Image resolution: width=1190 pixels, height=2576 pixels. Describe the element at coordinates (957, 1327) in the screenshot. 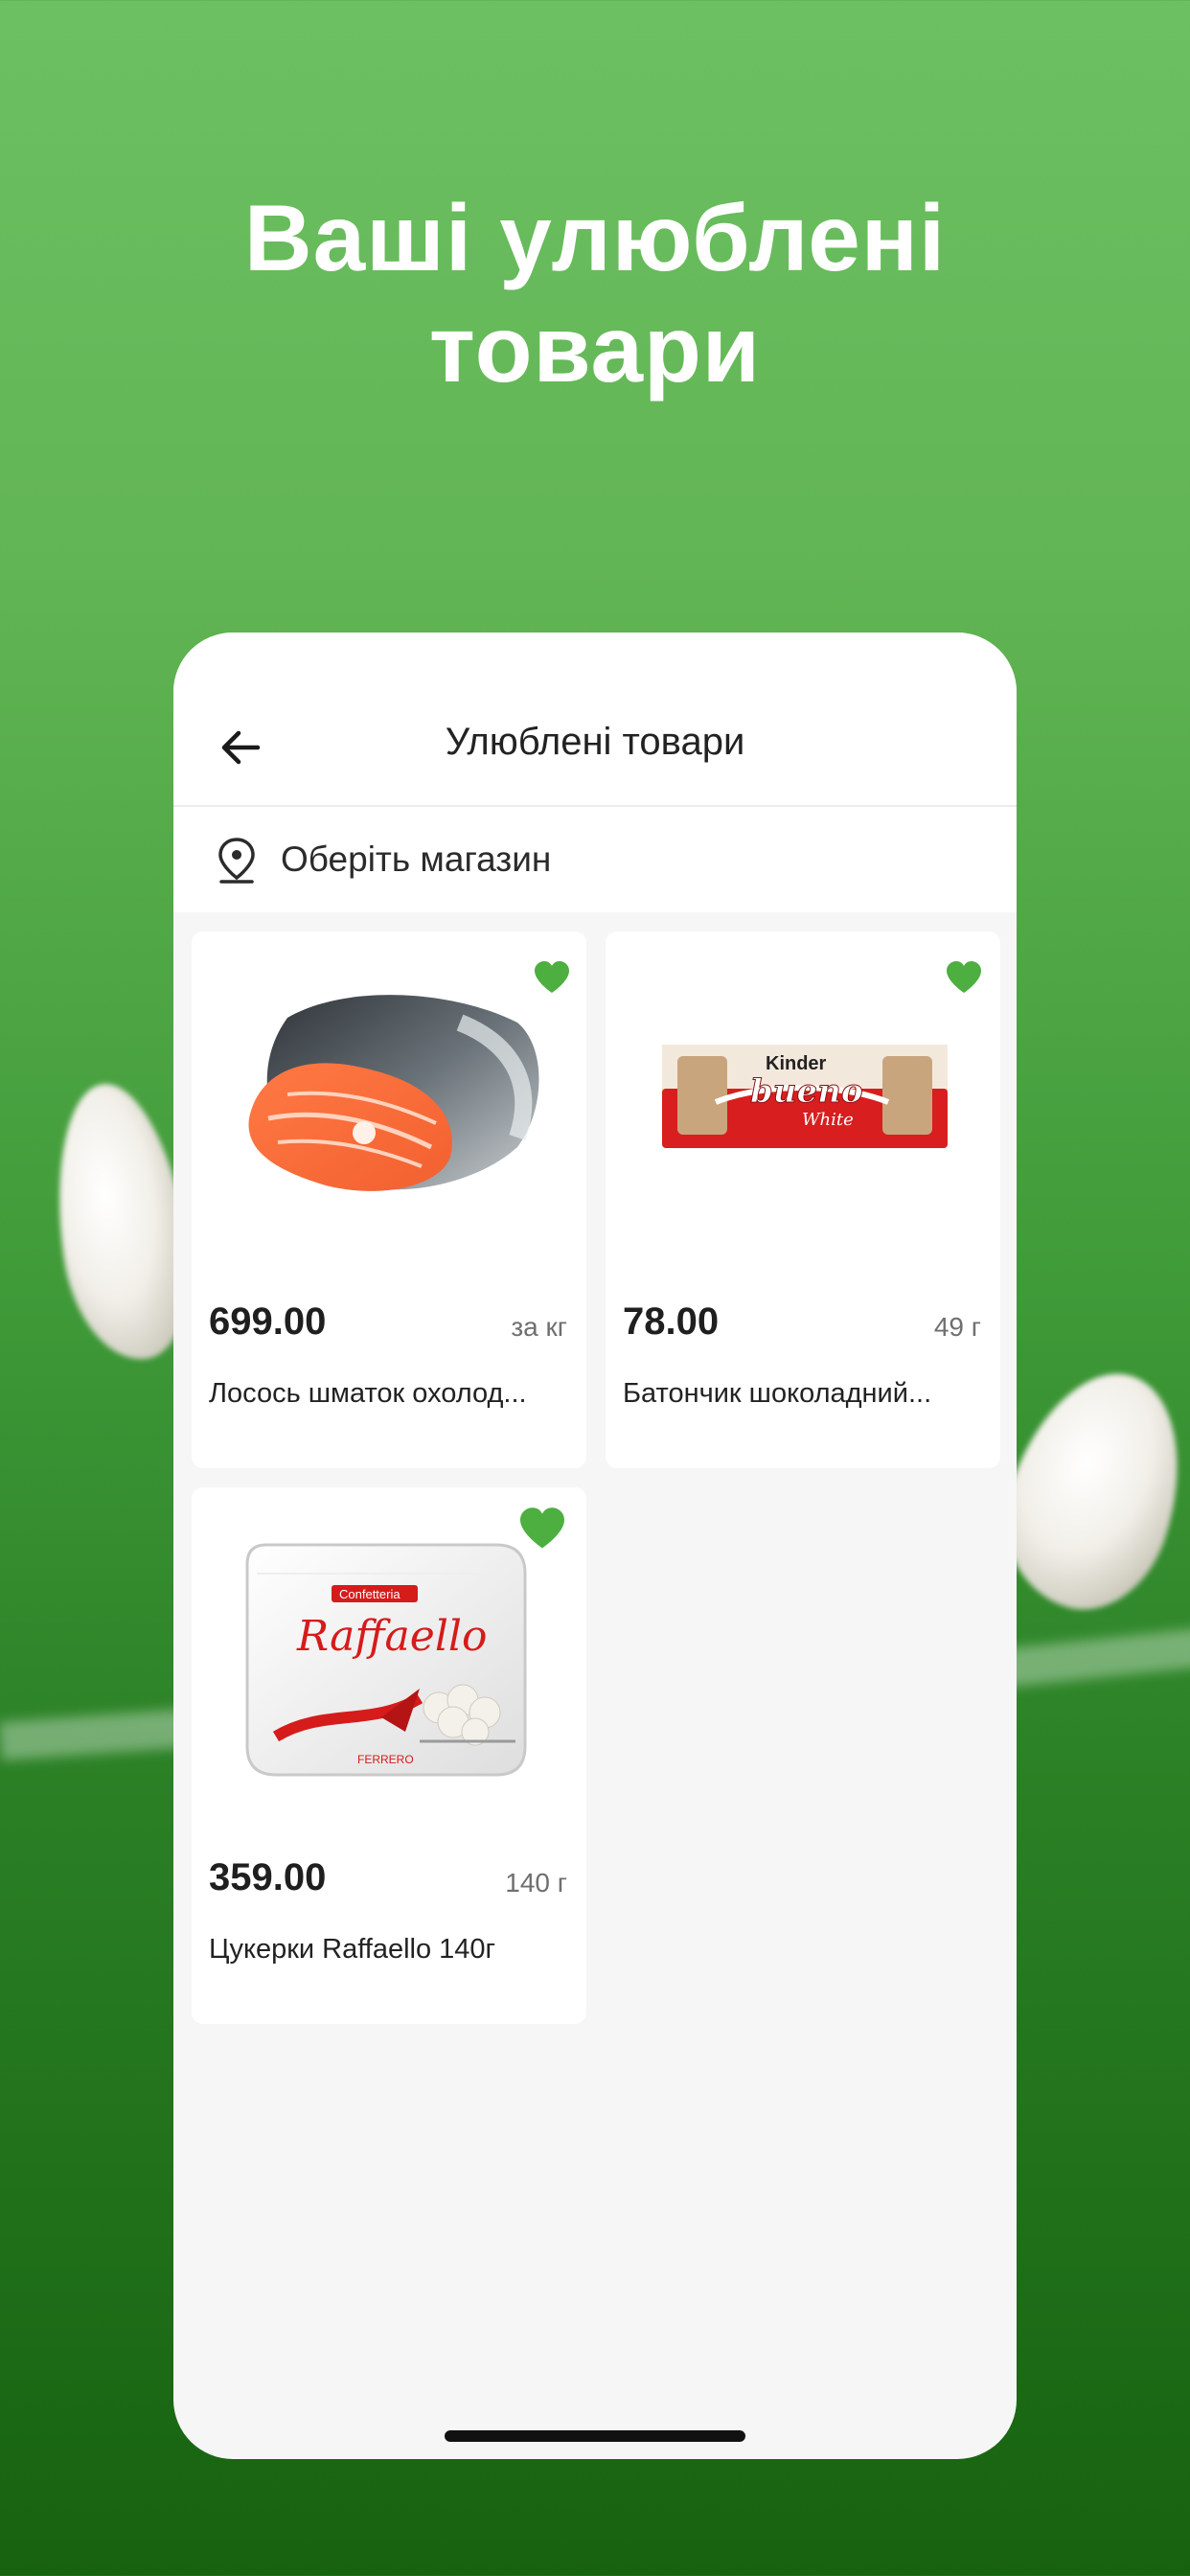

I see `product-unit: 49 г` at that location.